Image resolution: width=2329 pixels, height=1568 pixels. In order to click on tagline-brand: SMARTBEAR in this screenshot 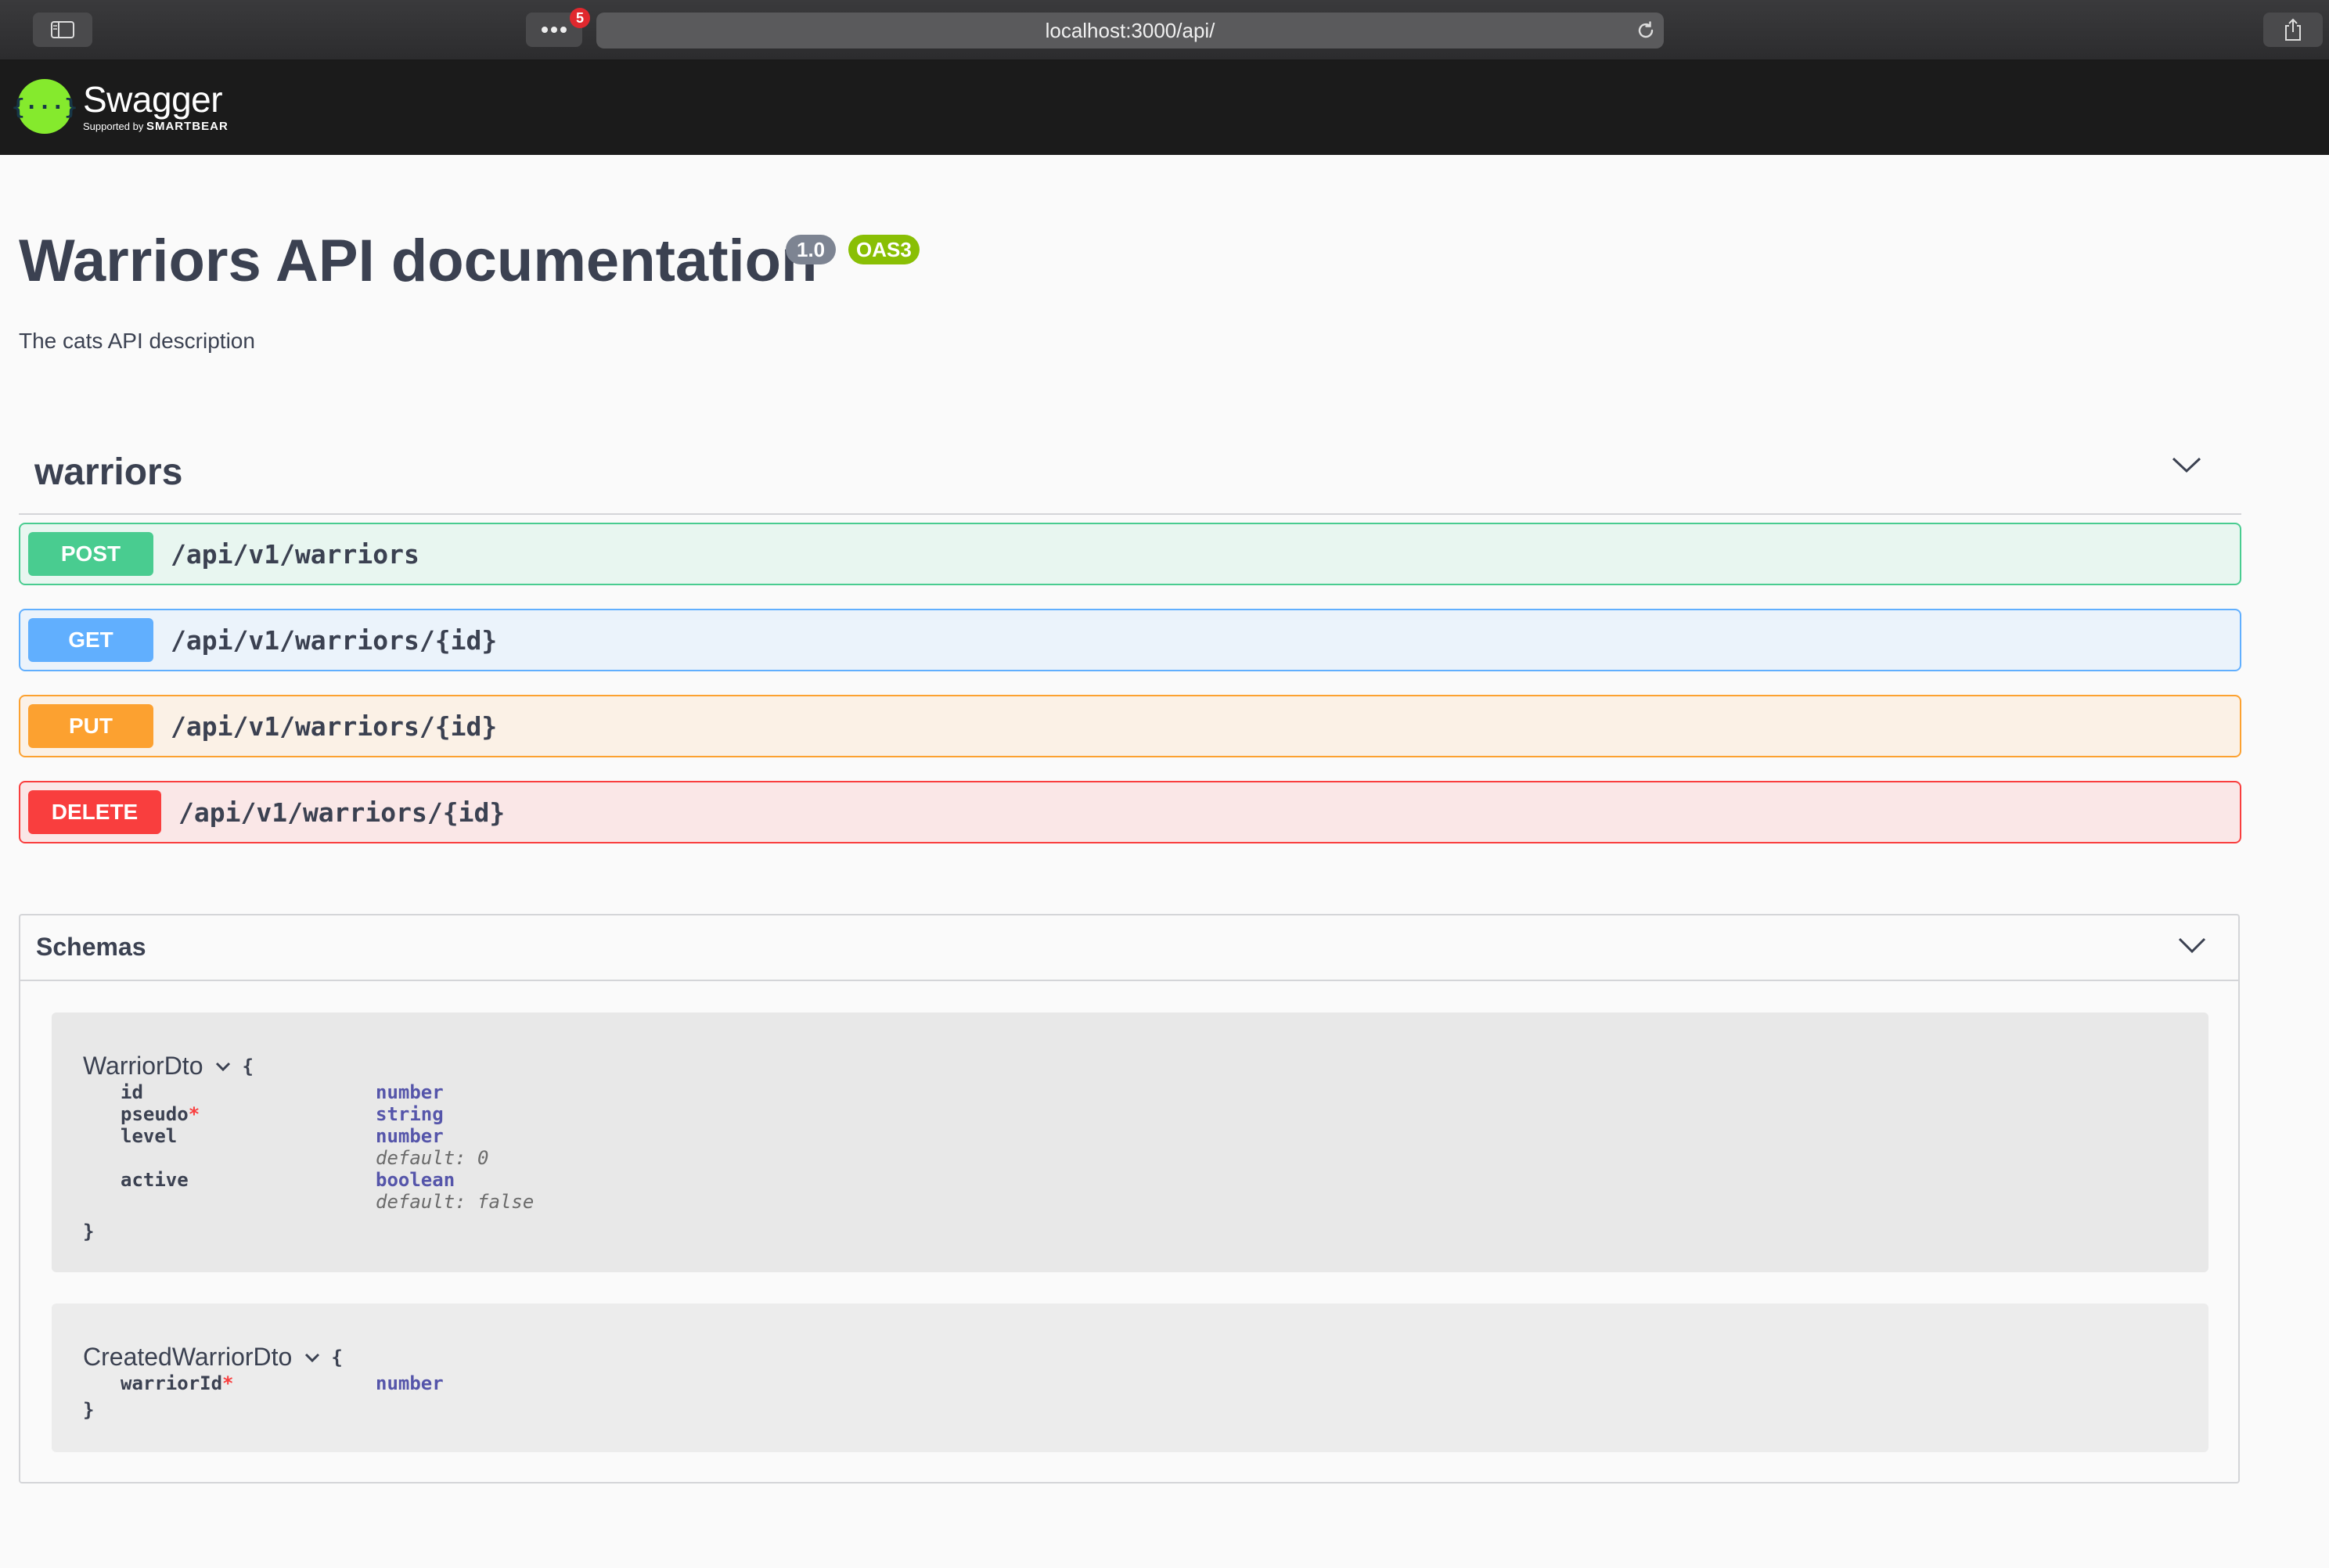, I will do `click(187, 126)`.